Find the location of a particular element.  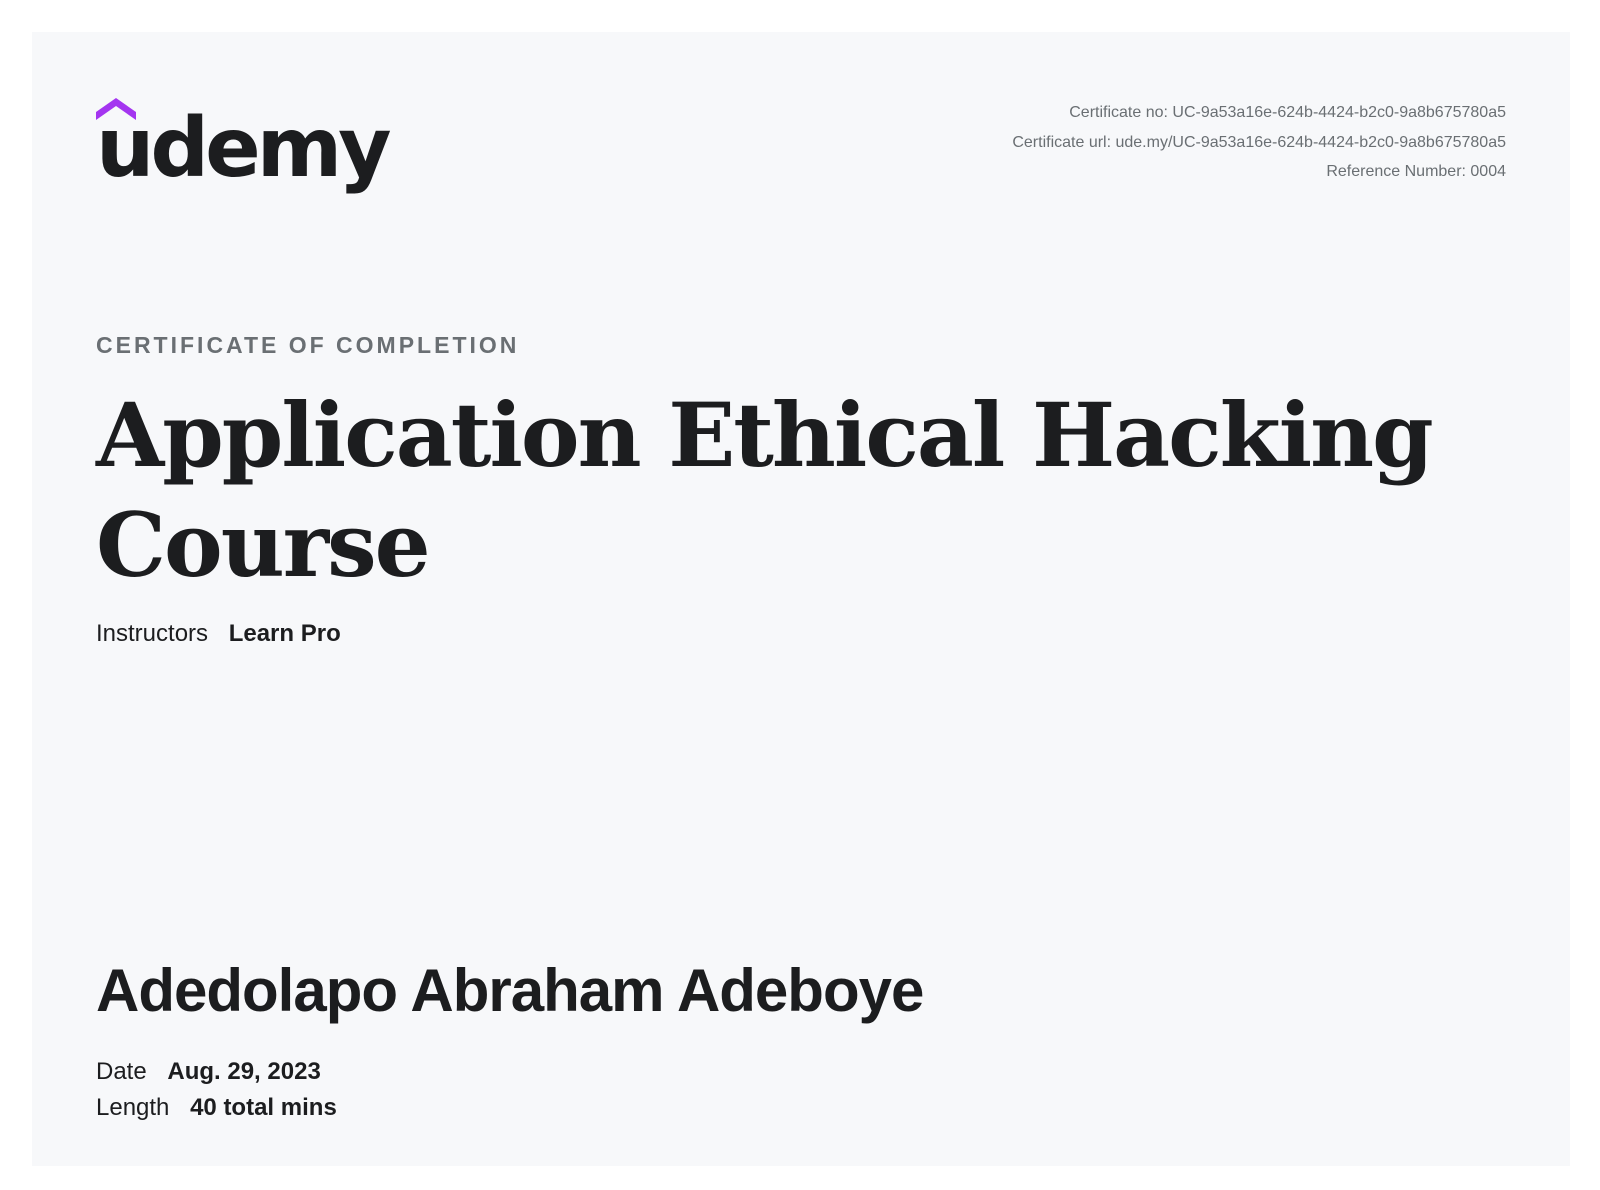

reference-number: Reference Number: 0004 is located at coordinates (1416, 171).